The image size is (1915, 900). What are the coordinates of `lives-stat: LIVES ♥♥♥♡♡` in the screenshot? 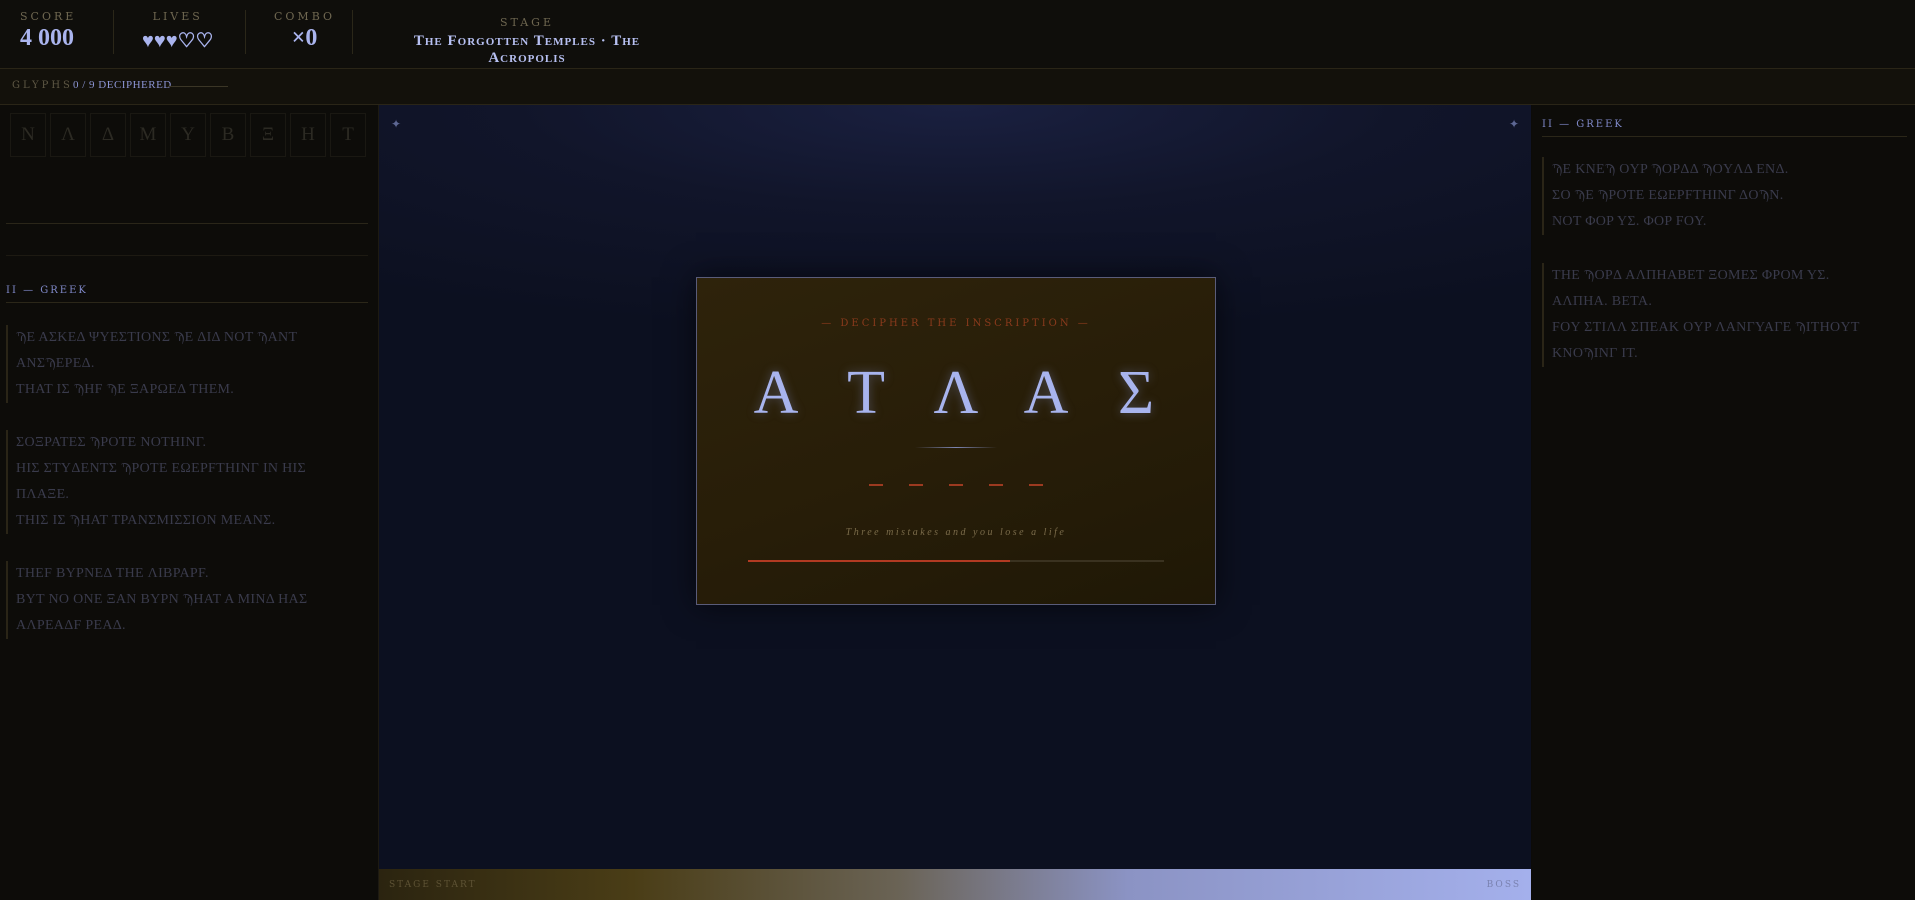 It's located at (177, 31).